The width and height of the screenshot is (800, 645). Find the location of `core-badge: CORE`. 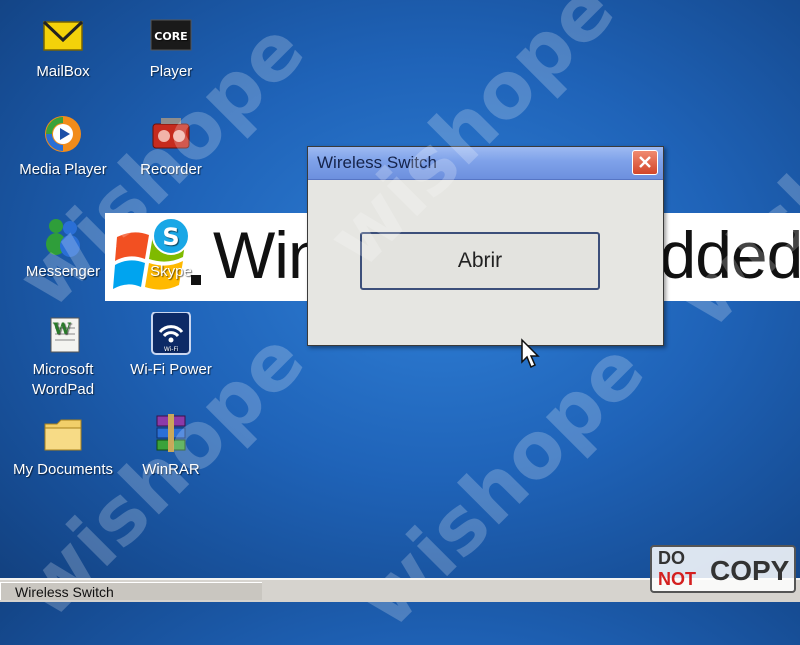

core-badge: CORE is located at coordinates (170, 36).